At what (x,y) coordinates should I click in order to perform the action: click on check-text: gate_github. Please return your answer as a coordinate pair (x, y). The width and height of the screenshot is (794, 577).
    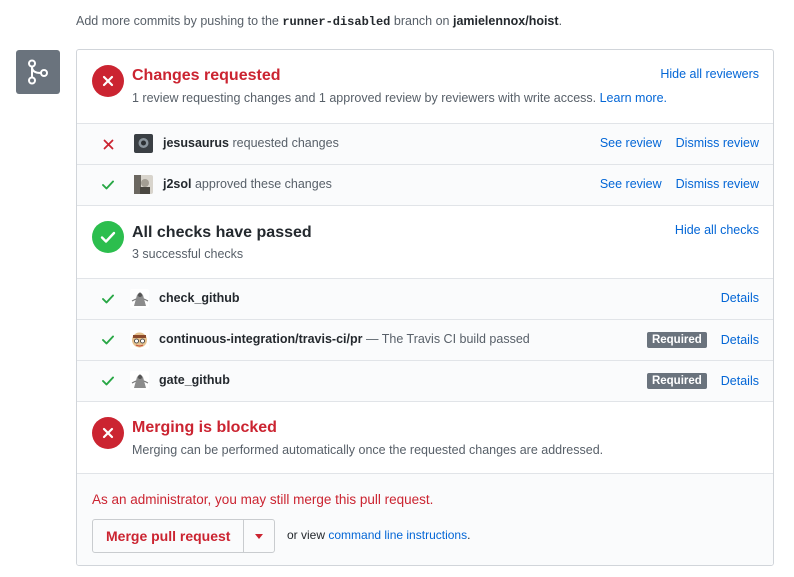
    Looking at the image, I should click on (194, 380).